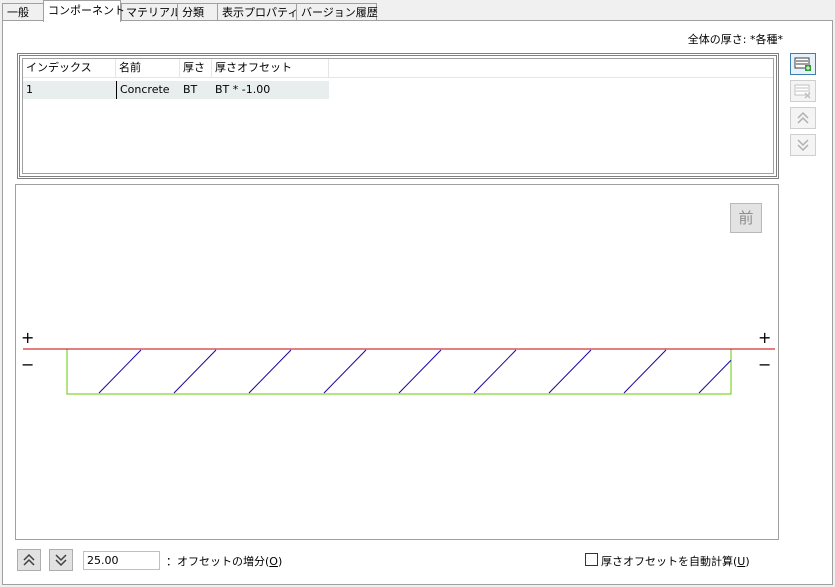 The width and height of the screenshot is (835, 587). I want to click on wall-section-drawing, so click(399, 371).